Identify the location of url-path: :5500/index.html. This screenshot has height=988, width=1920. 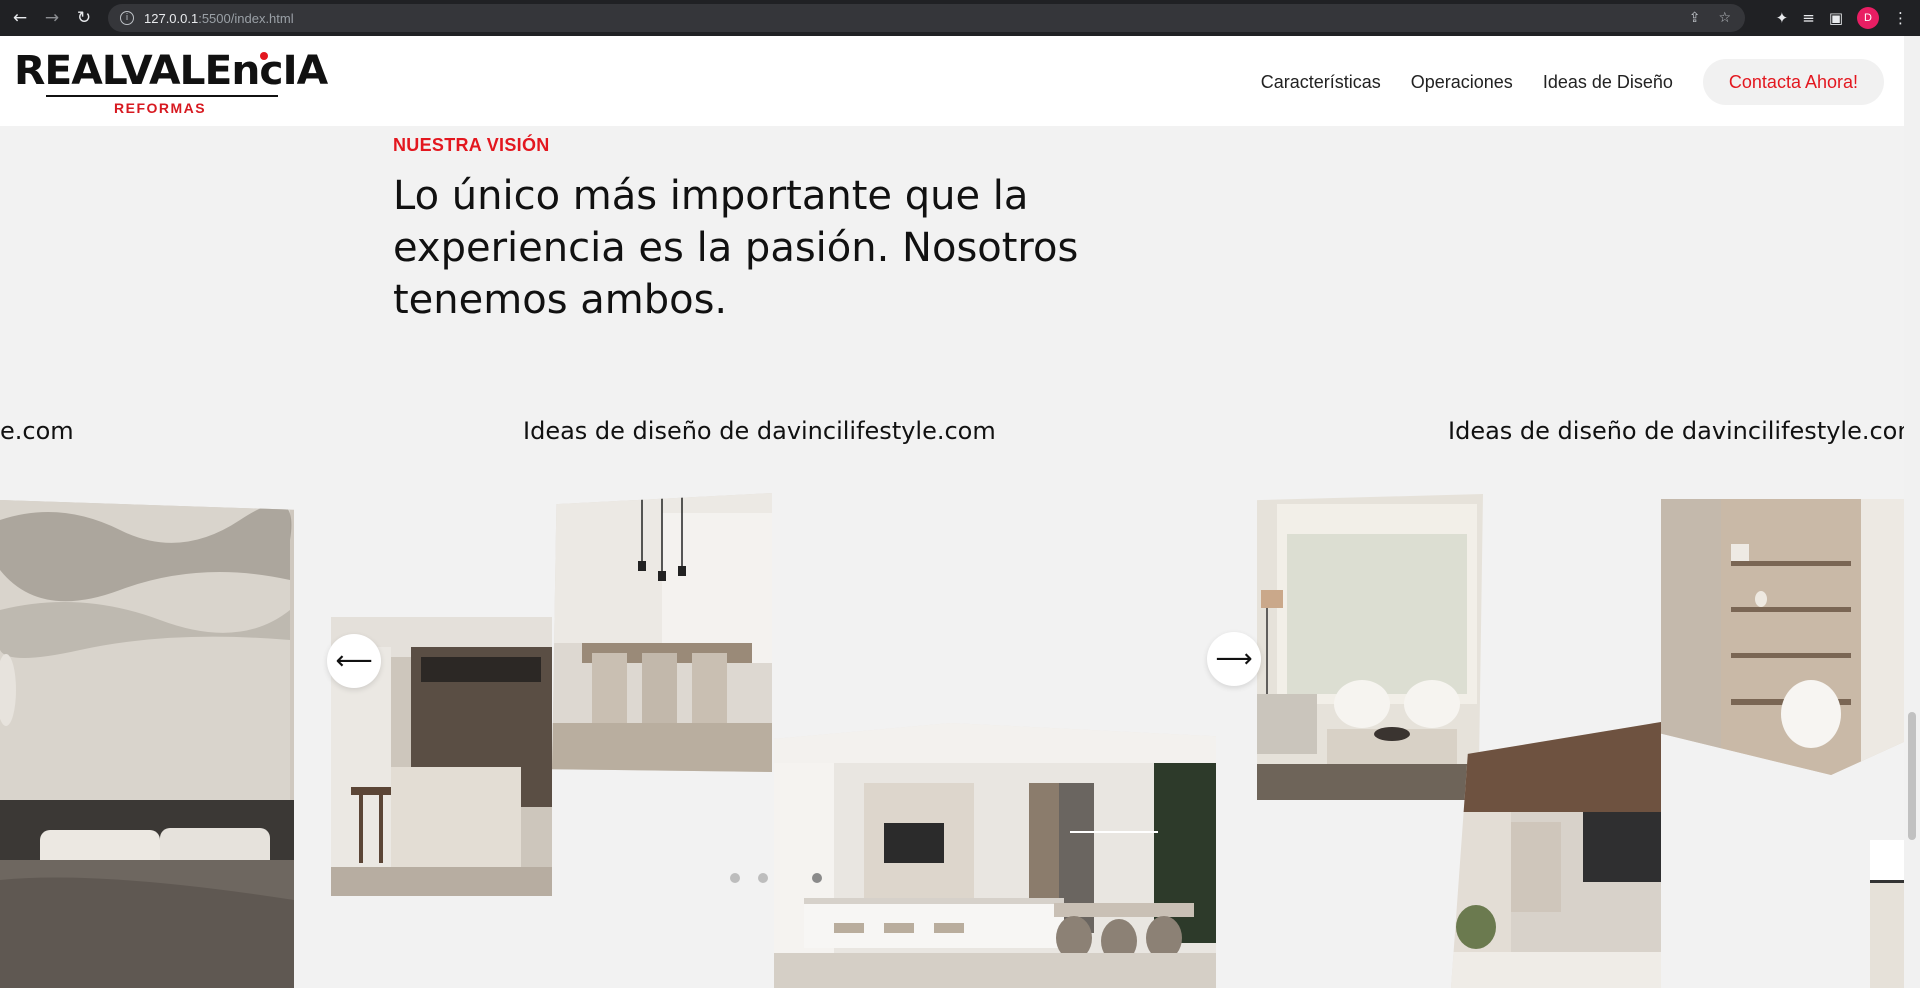
(246, 18).